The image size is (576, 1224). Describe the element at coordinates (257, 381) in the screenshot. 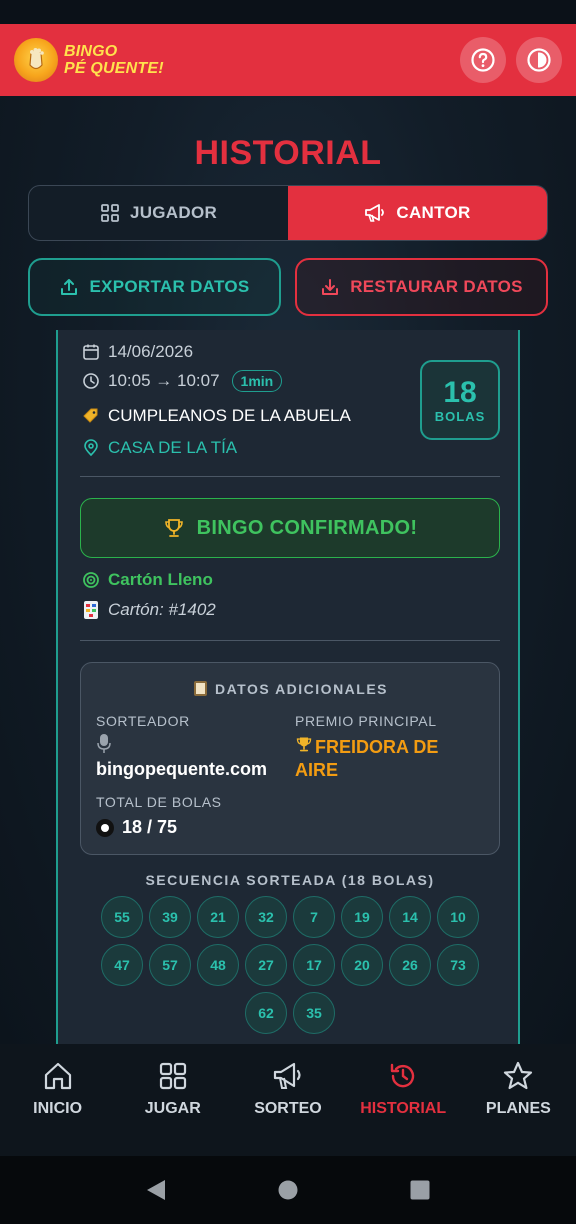

I see `duration-badge: 1min` at that location.